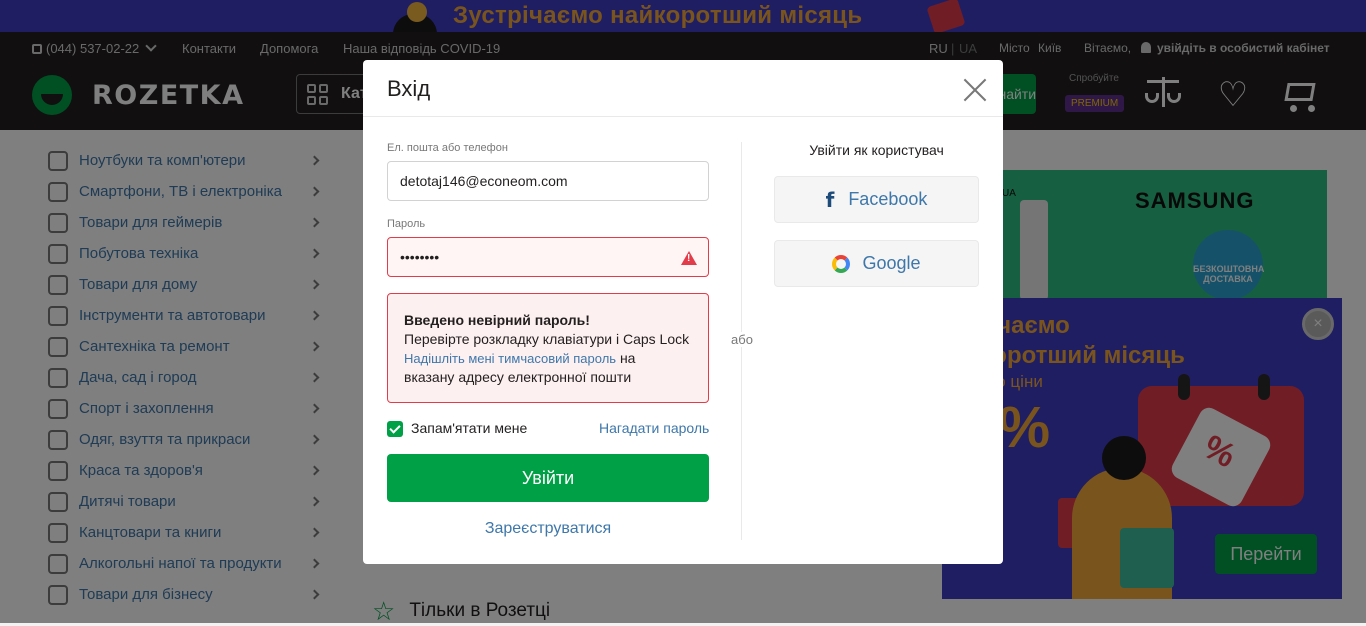 The height and width of the screenshot is (626, 1366). I want to click on remember-label: Запам'ятати мене, so click(469, 428).